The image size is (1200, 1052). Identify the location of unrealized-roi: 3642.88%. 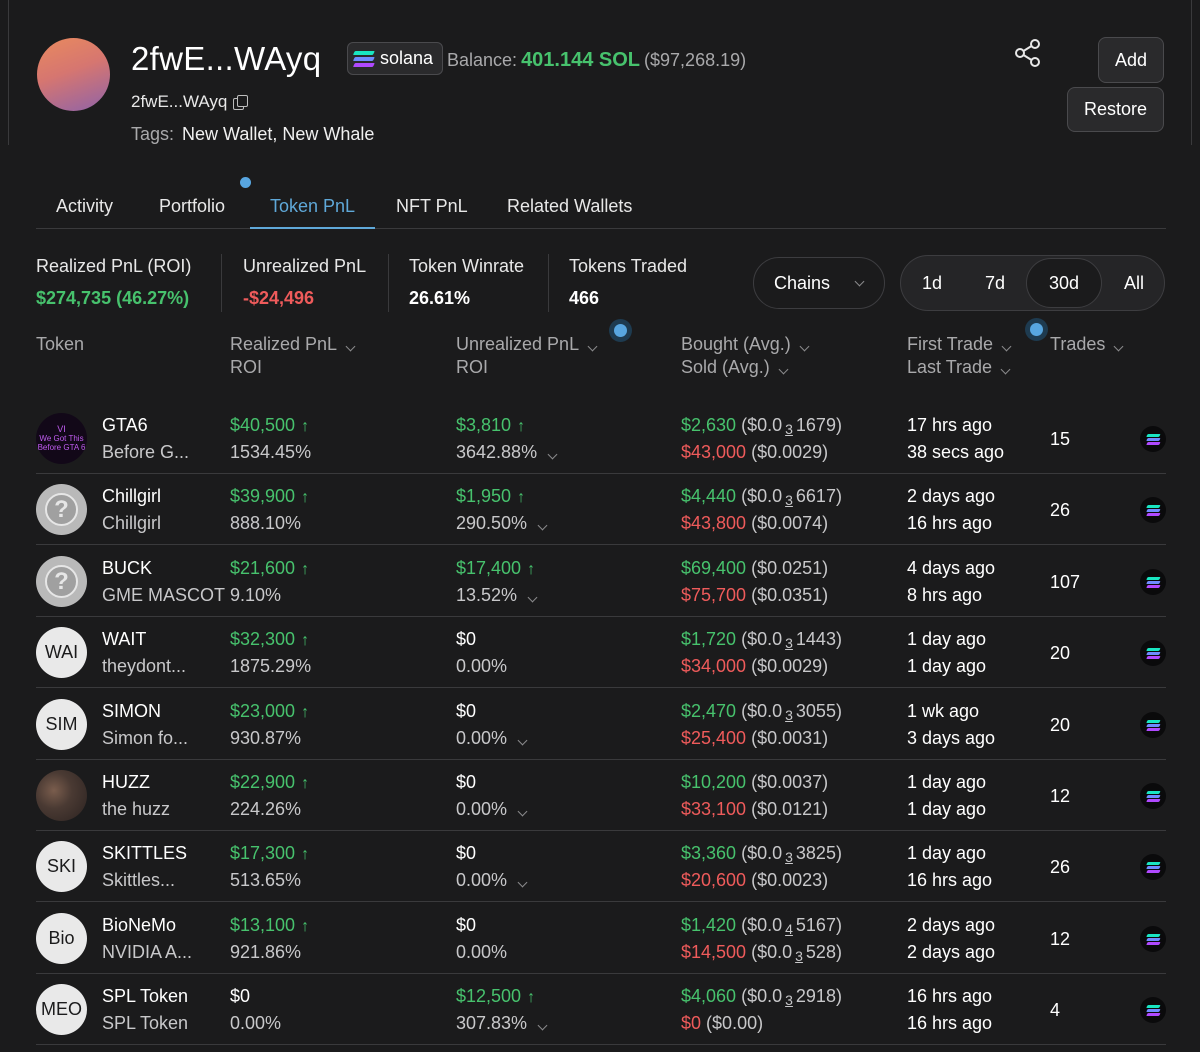
(507, 452).